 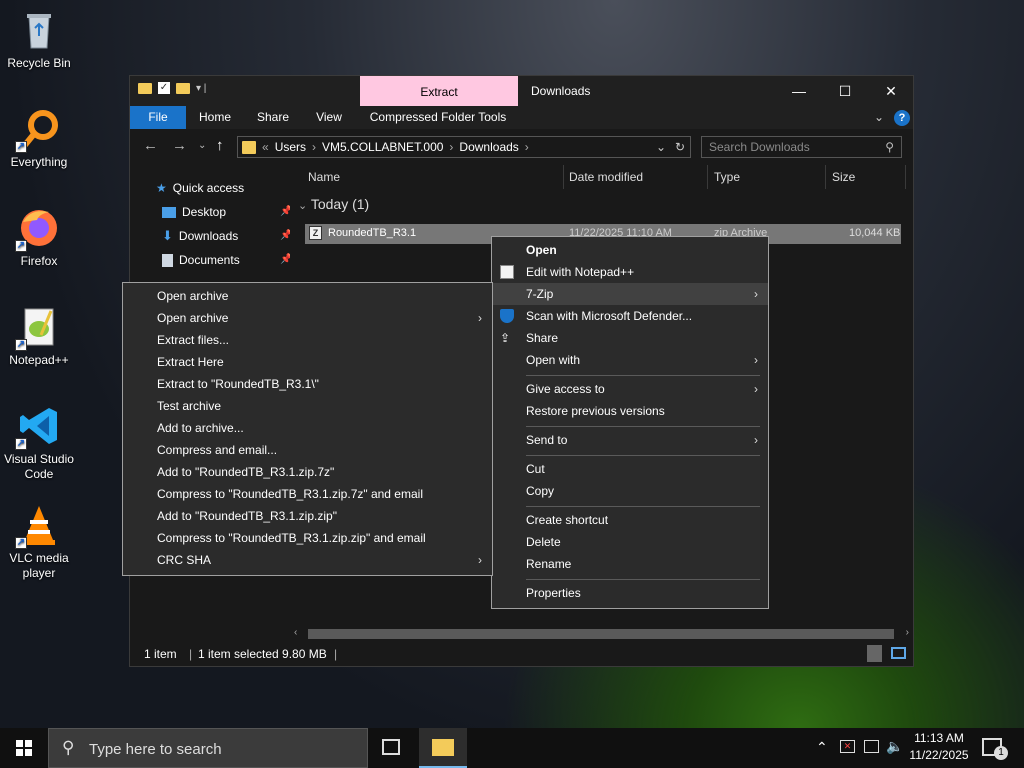 I want to click on menu-item-restore-versions: Restore previous versions, so click(x=630, y=411).